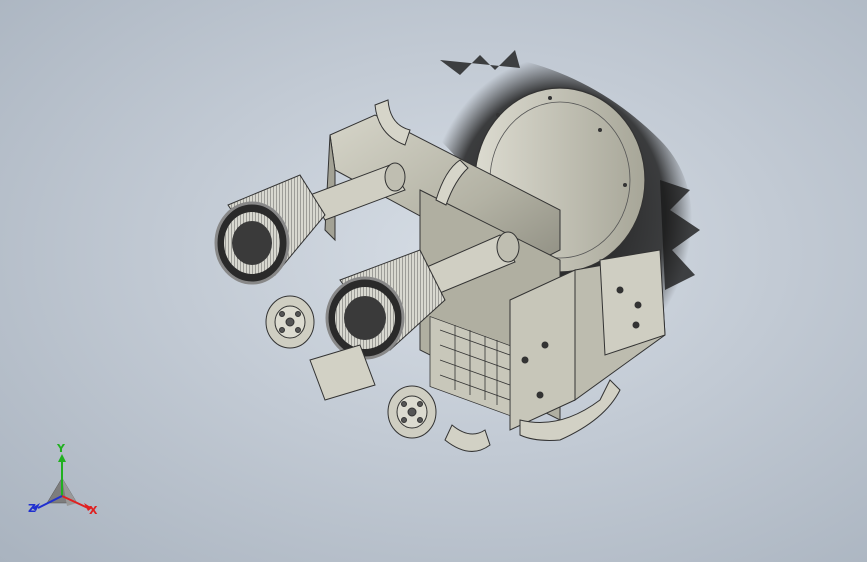 The height and width of the screenshot is (562, 867). I want to click on coordinate-triad: Y X Z, so click(67, 485).